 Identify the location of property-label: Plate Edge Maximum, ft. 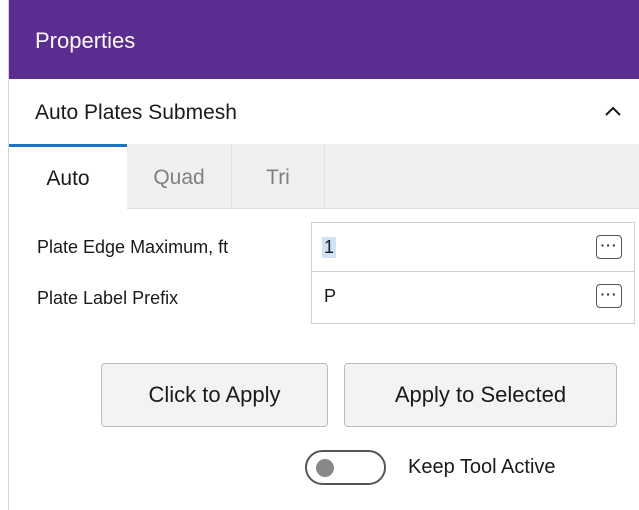
(133, 247).